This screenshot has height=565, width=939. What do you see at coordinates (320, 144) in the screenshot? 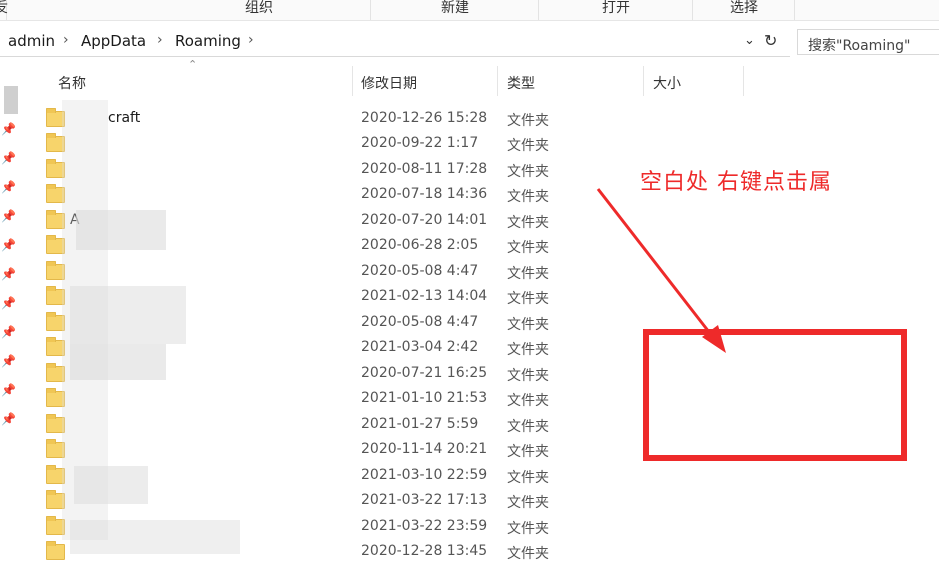
I see `table-row: 2020-09-22 1:17 文件夹` at bounding box center [320, 144].